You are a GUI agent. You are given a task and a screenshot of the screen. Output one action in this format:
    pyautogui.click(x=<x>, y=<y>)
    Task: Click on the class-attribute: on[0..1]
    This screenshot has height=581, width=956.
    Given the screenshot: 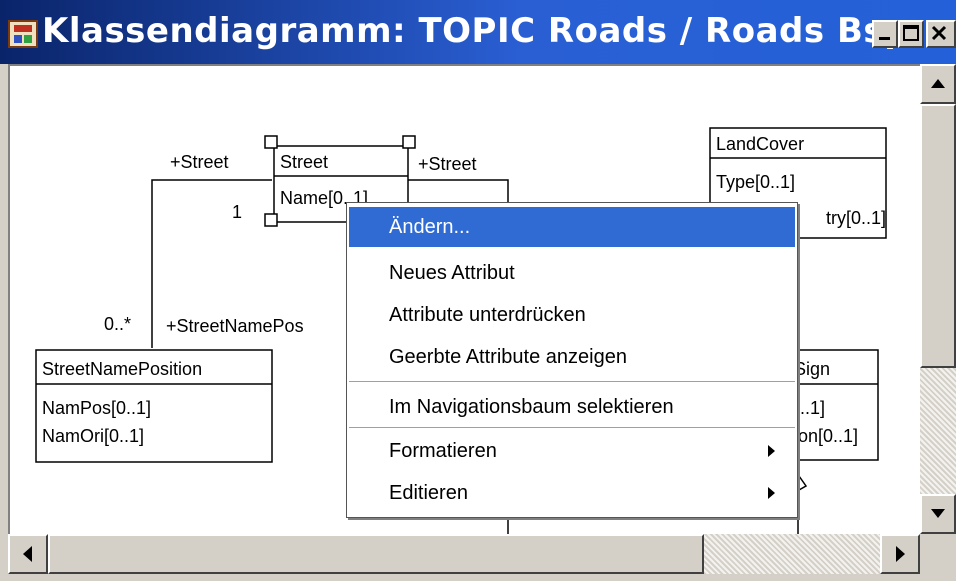 What is the action you would take?
    pyautogui.click(x=828, y=436)
    